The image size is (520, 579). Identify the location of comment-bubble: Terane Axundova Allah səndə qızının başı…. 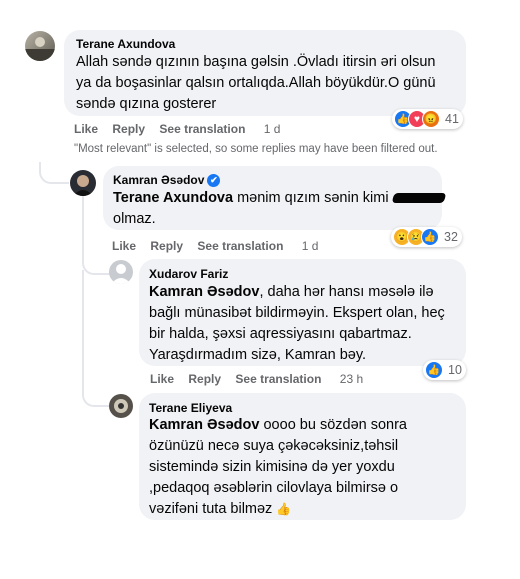
(265, 73).